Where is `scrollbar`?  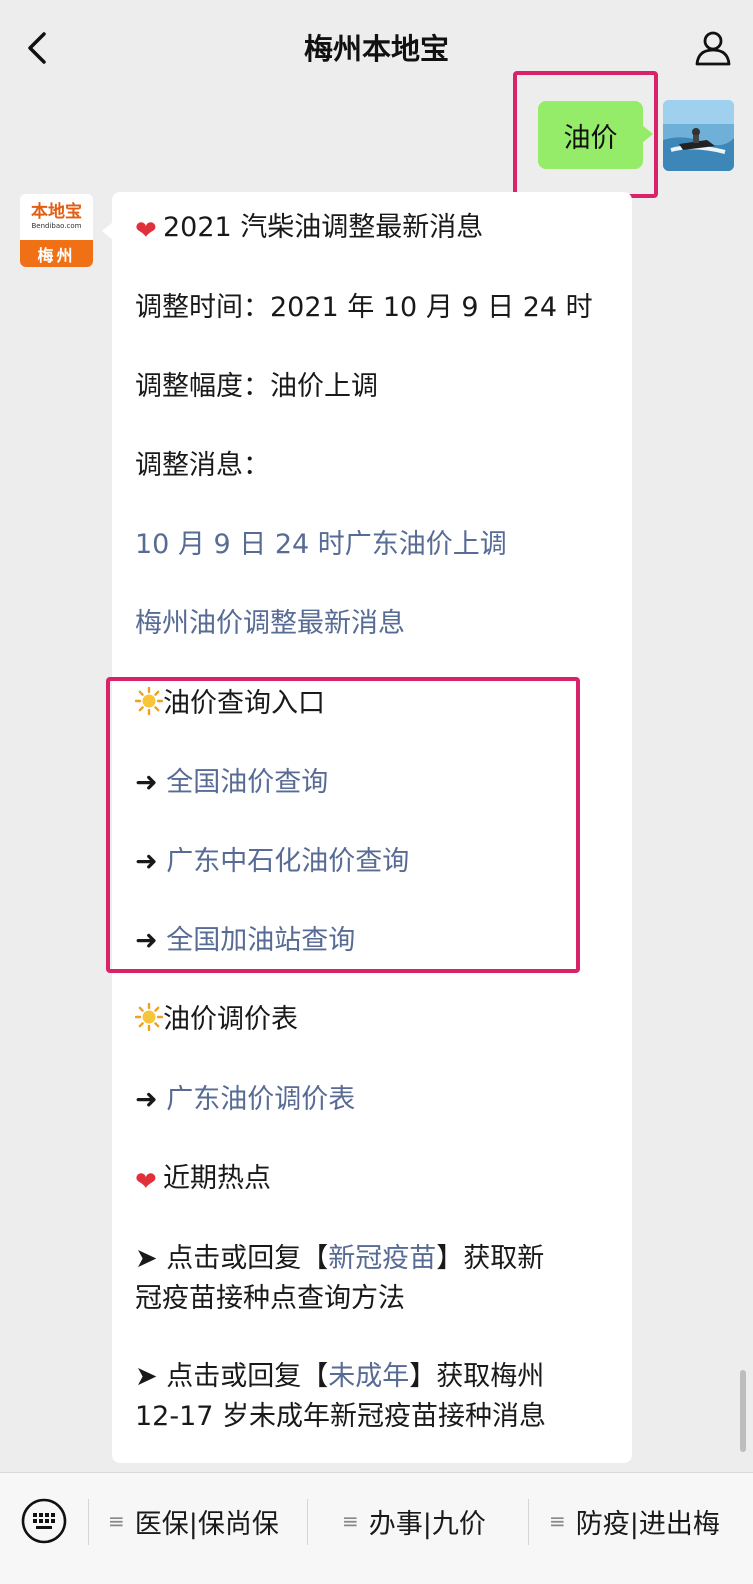
scrollbar is located at coordinates (743, 1411).